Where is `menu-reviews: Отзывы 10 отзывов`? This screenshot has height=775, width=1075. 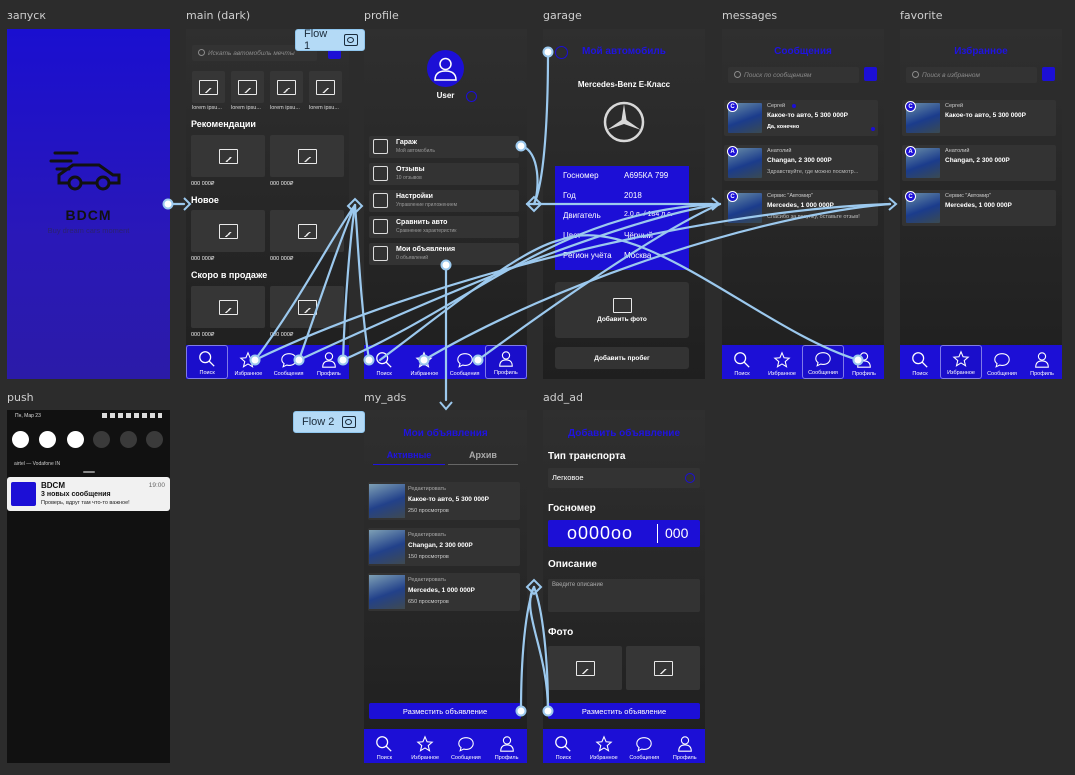
menu-reviews: Отзывы 10 отзывов is located at coordinates (444, 174).